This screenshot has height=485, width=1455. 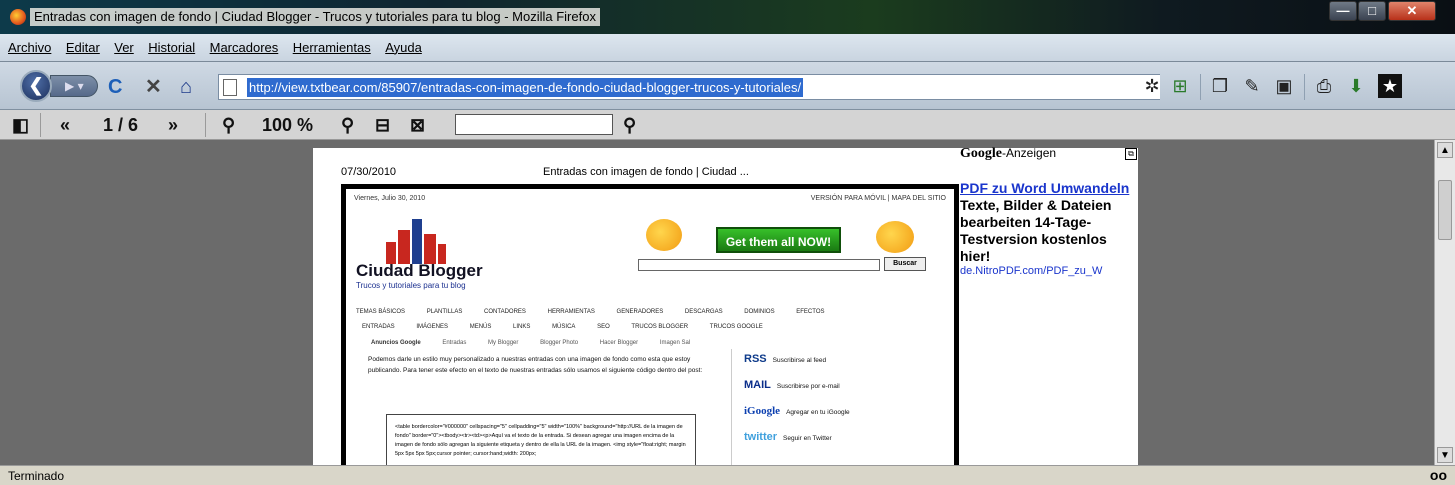 I want to click on ad-link: Entradas, so click(x=454, y=343).